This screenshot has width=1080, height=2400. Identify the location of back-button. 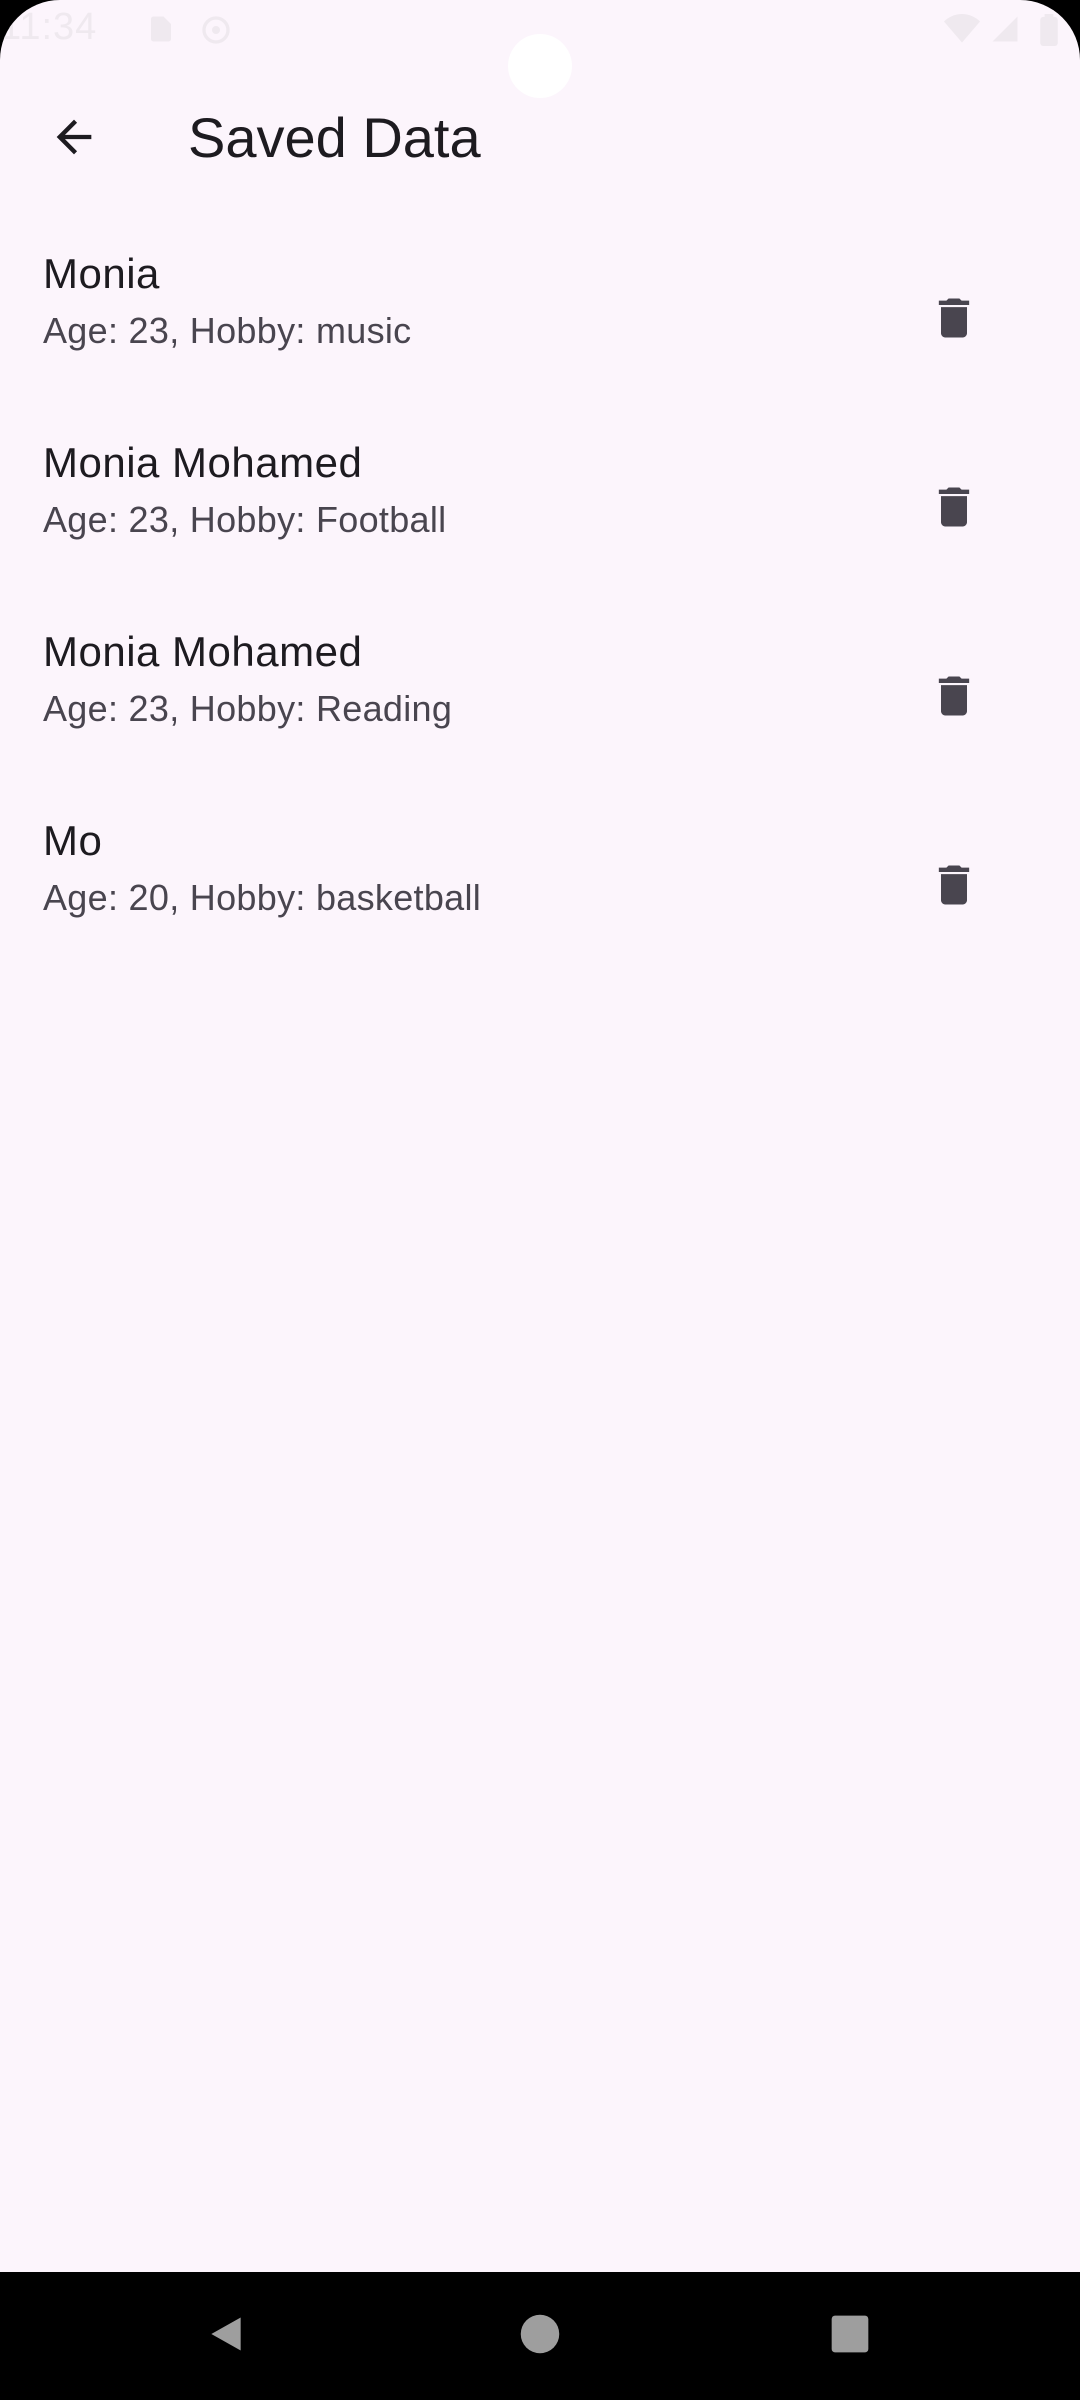
(74, 139).